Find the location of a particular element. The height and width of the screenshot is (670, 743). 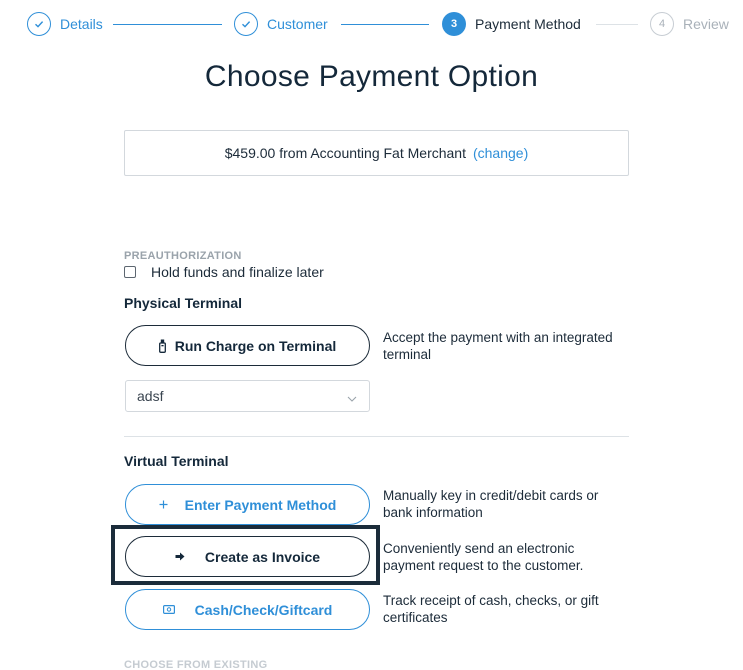

step-label: Payment Method is located at coordinates (528, 24).